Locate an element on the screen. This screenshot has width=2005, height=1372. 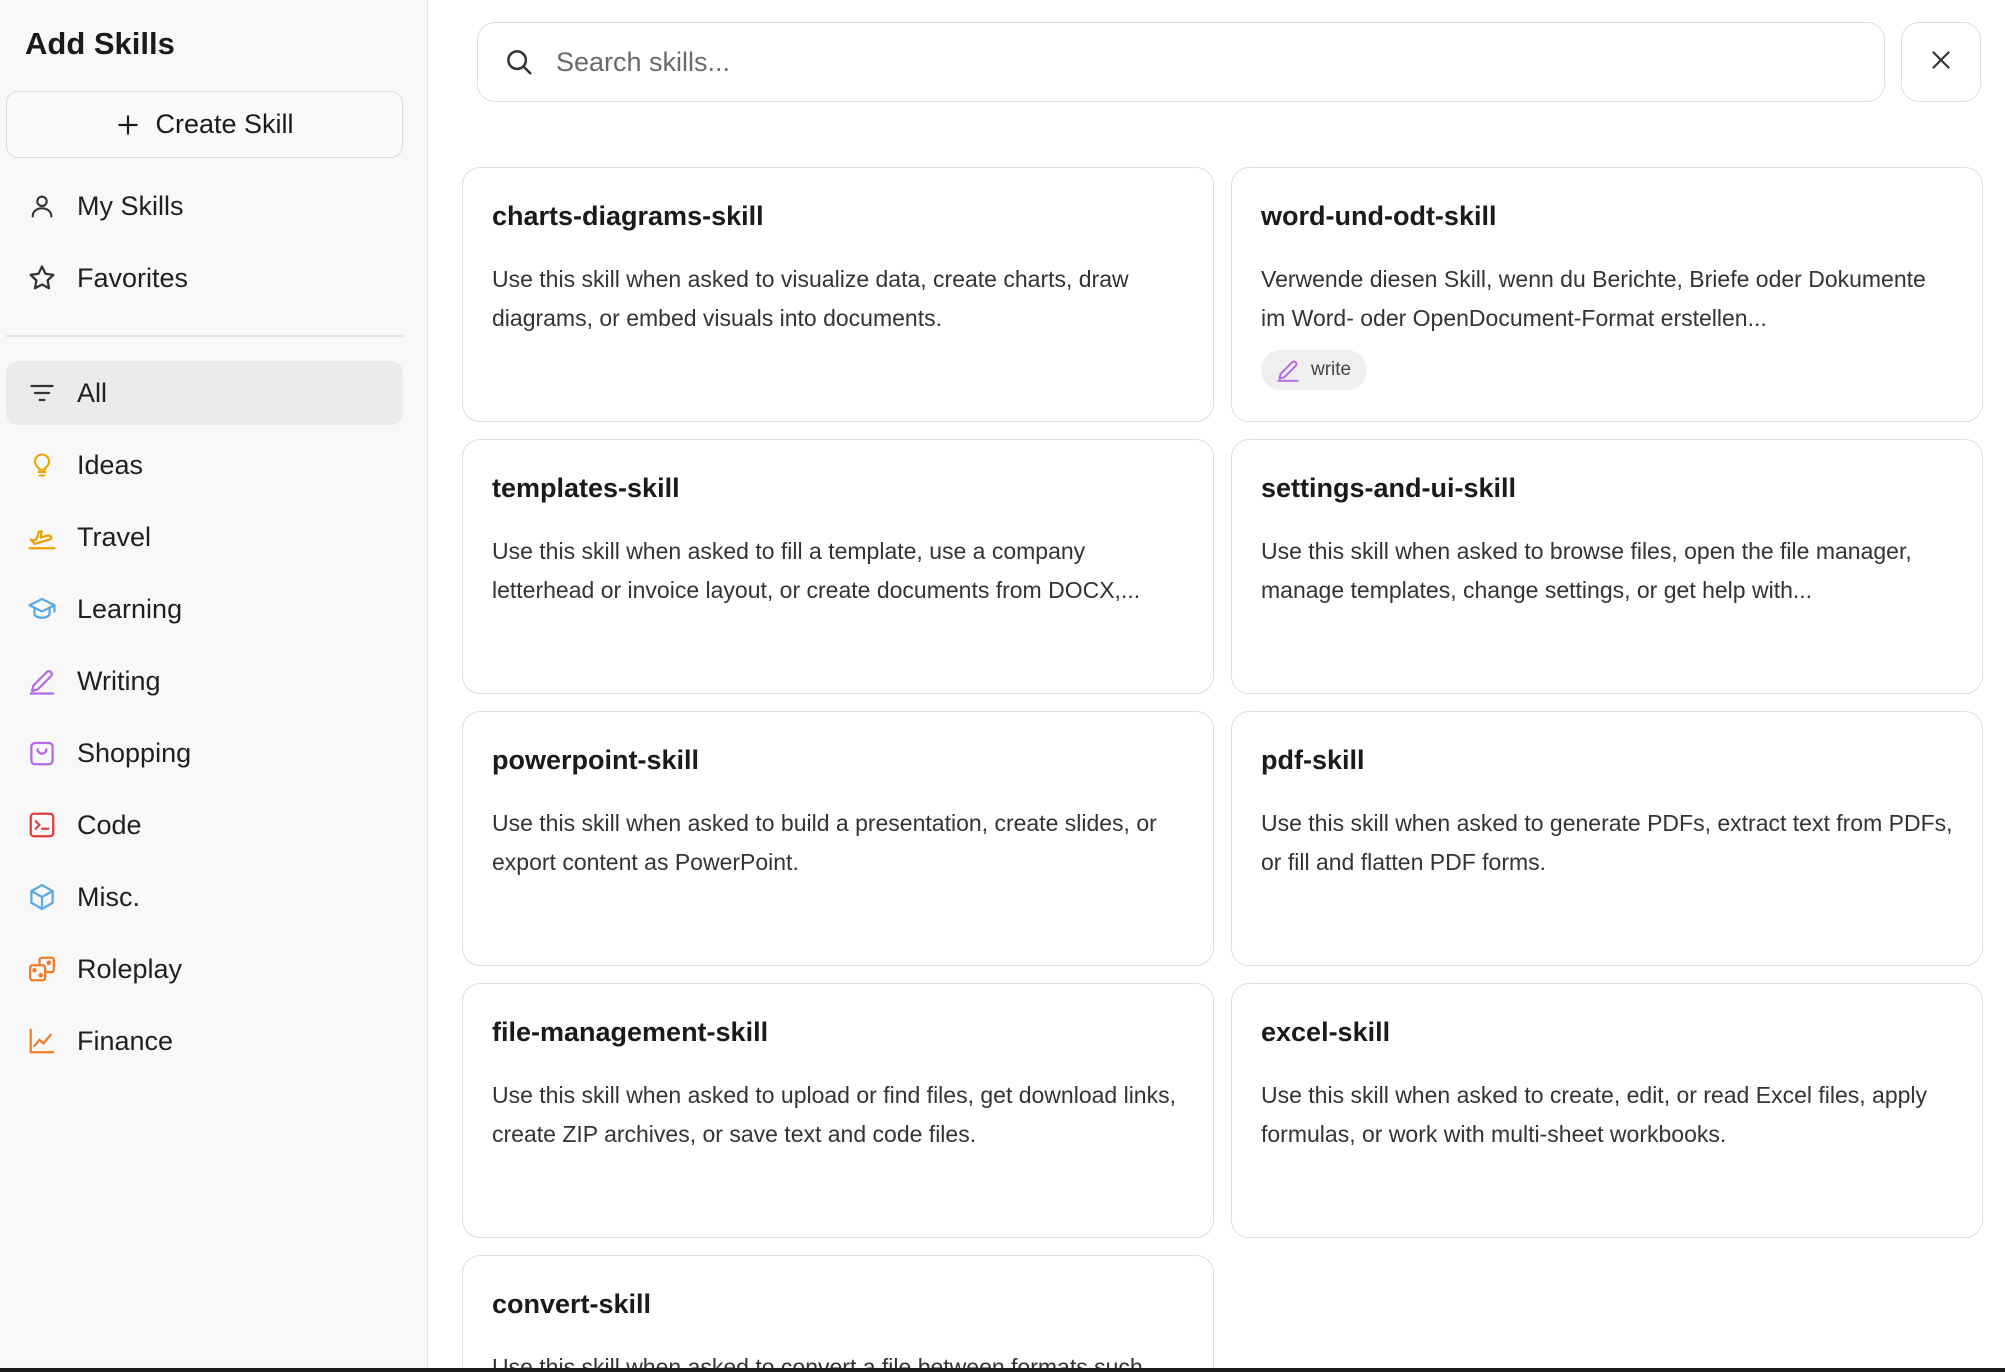
chart-line-icon is located at coordinates (42, 1041).